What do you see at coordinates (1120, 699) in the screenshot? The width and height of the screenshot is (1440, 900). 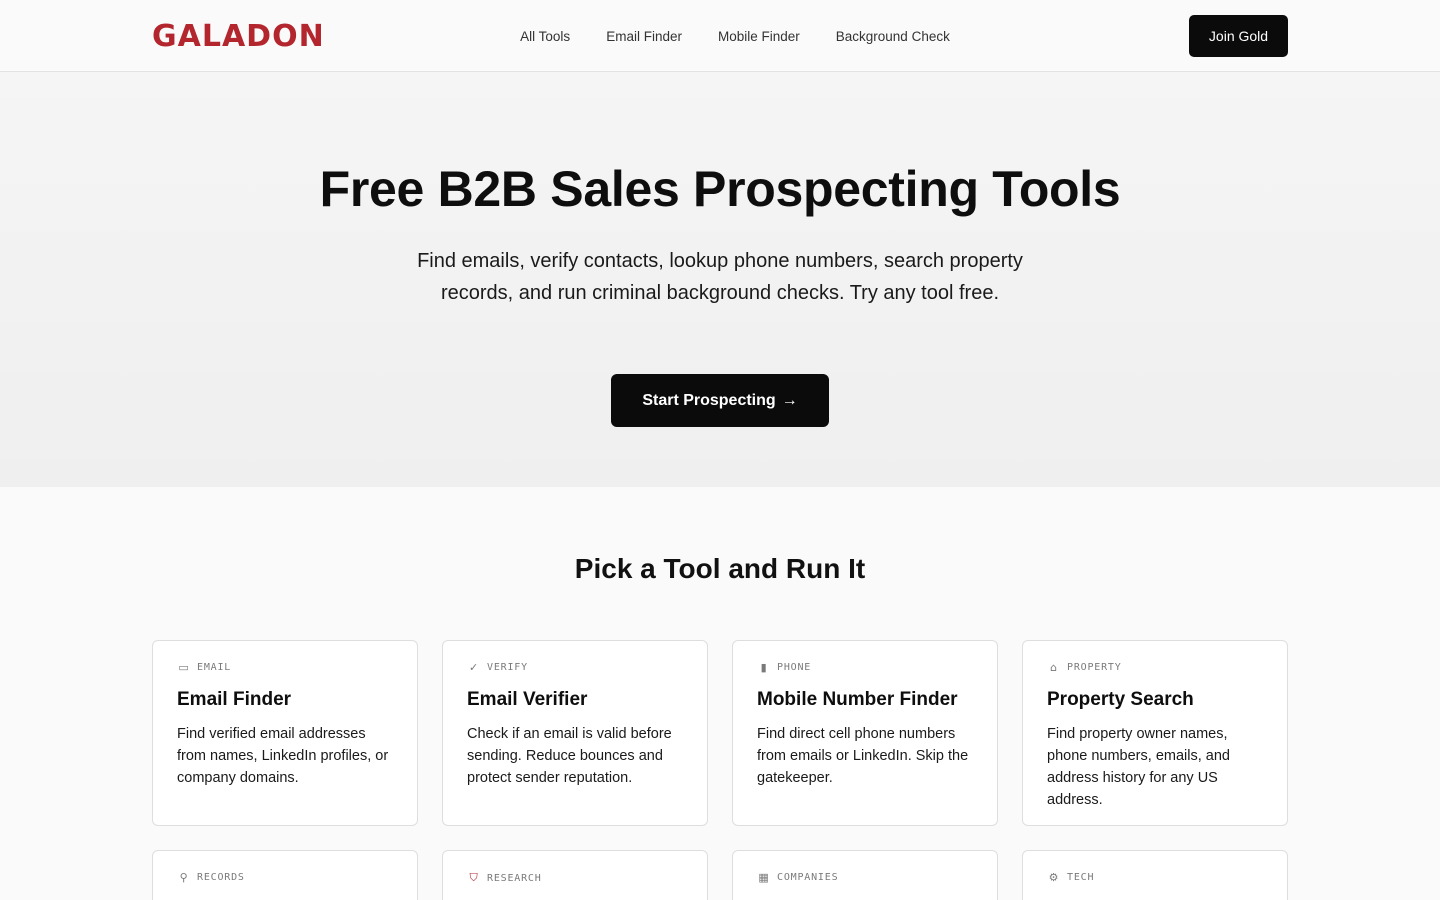 I see `card-title: Property Search` at bounding box center [1120, 699].